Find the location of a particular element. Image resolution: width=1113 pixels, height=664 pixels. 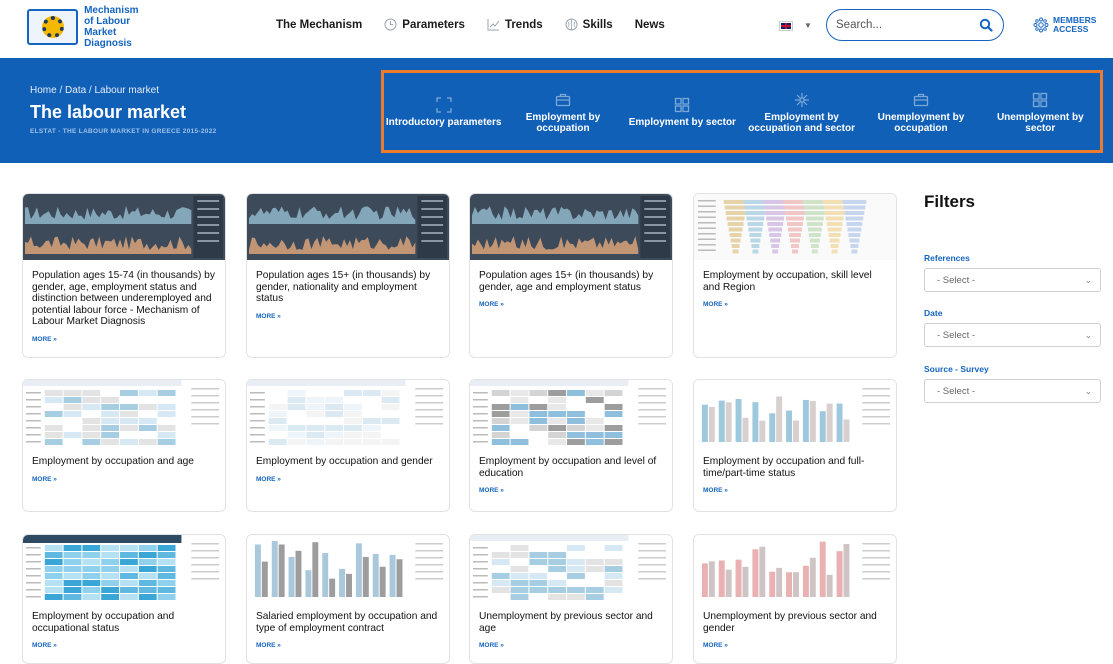

members-label: MEMBERS ACCESS is located at coordinates (1074, 25).